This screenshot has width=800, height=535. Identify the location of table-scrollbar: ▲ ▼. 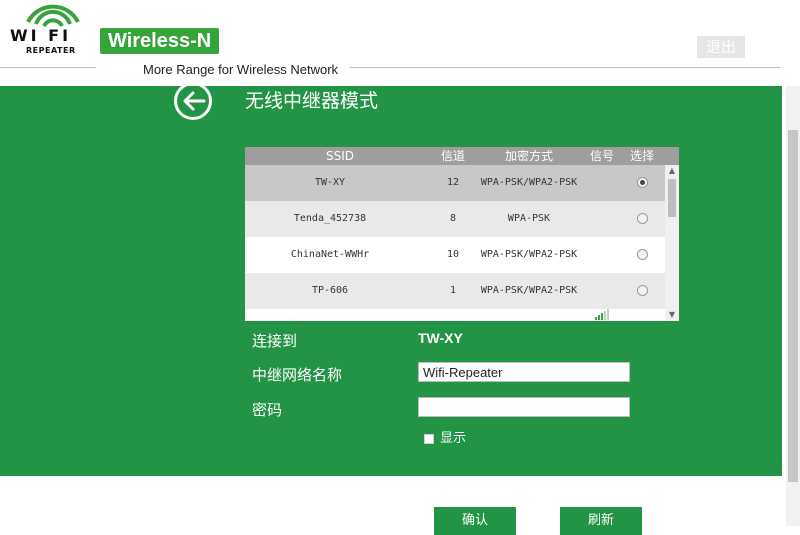
(672, 243).